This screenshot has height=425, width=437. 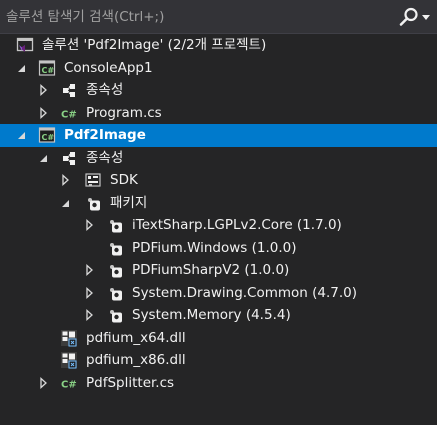 What do you see at coordinates (214, 247) in the screenshot?
I see `tree-item-label: PDFium.Windows (1.0.0)` at bounding box center [214, 247].